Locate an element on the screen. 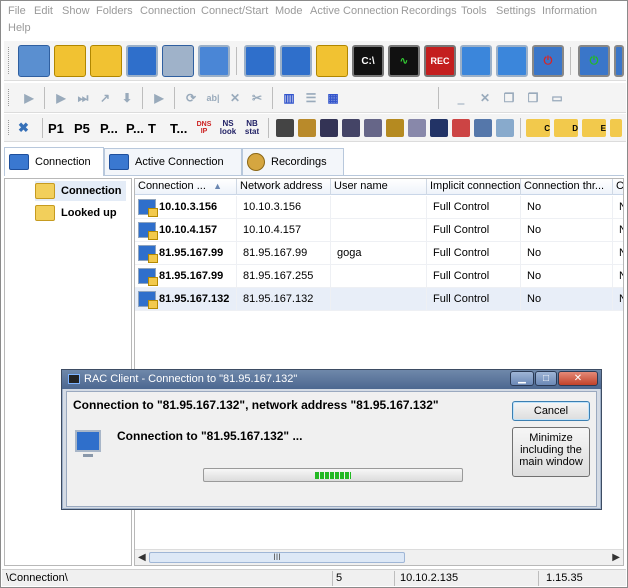 Image resolution: width=628 pixels, height=588 pixels. process-icon is located at coordinates (329, 128).